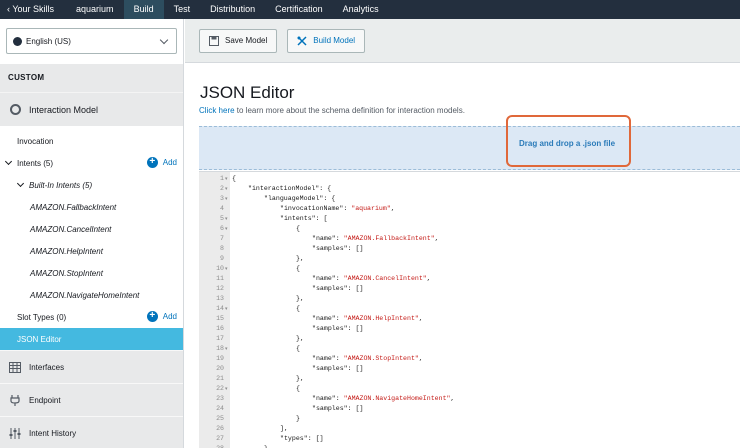 The height and width of the screenshot is (448, 740). What do you see at coordinates (143, 9) in the screenshot?
I see `tab-build: Build` at bounding box center [143, 9].